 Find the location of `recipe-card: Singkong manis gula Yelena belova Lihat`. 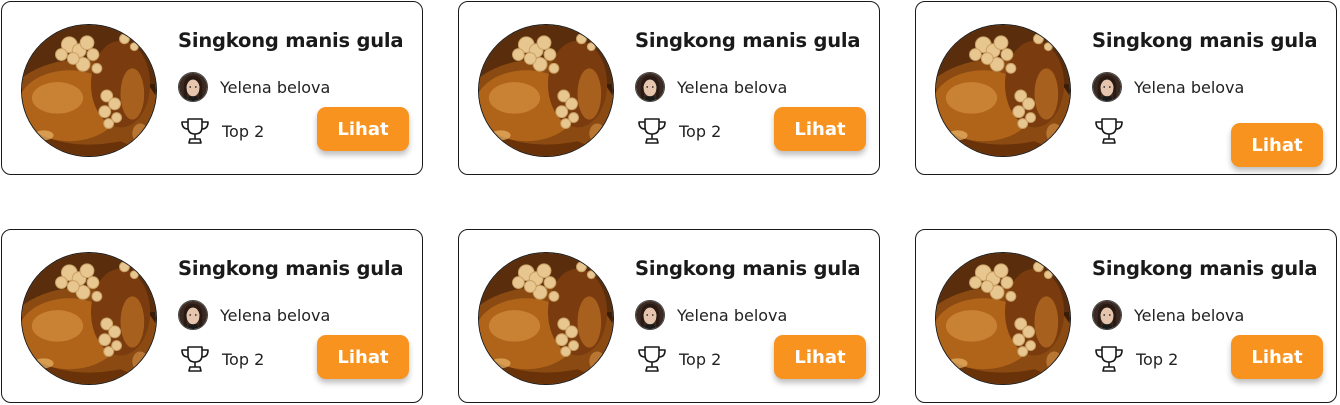

recipe-card: Singkong manis gula Yelena belova Lihat is located at coordinates (1126, 88).